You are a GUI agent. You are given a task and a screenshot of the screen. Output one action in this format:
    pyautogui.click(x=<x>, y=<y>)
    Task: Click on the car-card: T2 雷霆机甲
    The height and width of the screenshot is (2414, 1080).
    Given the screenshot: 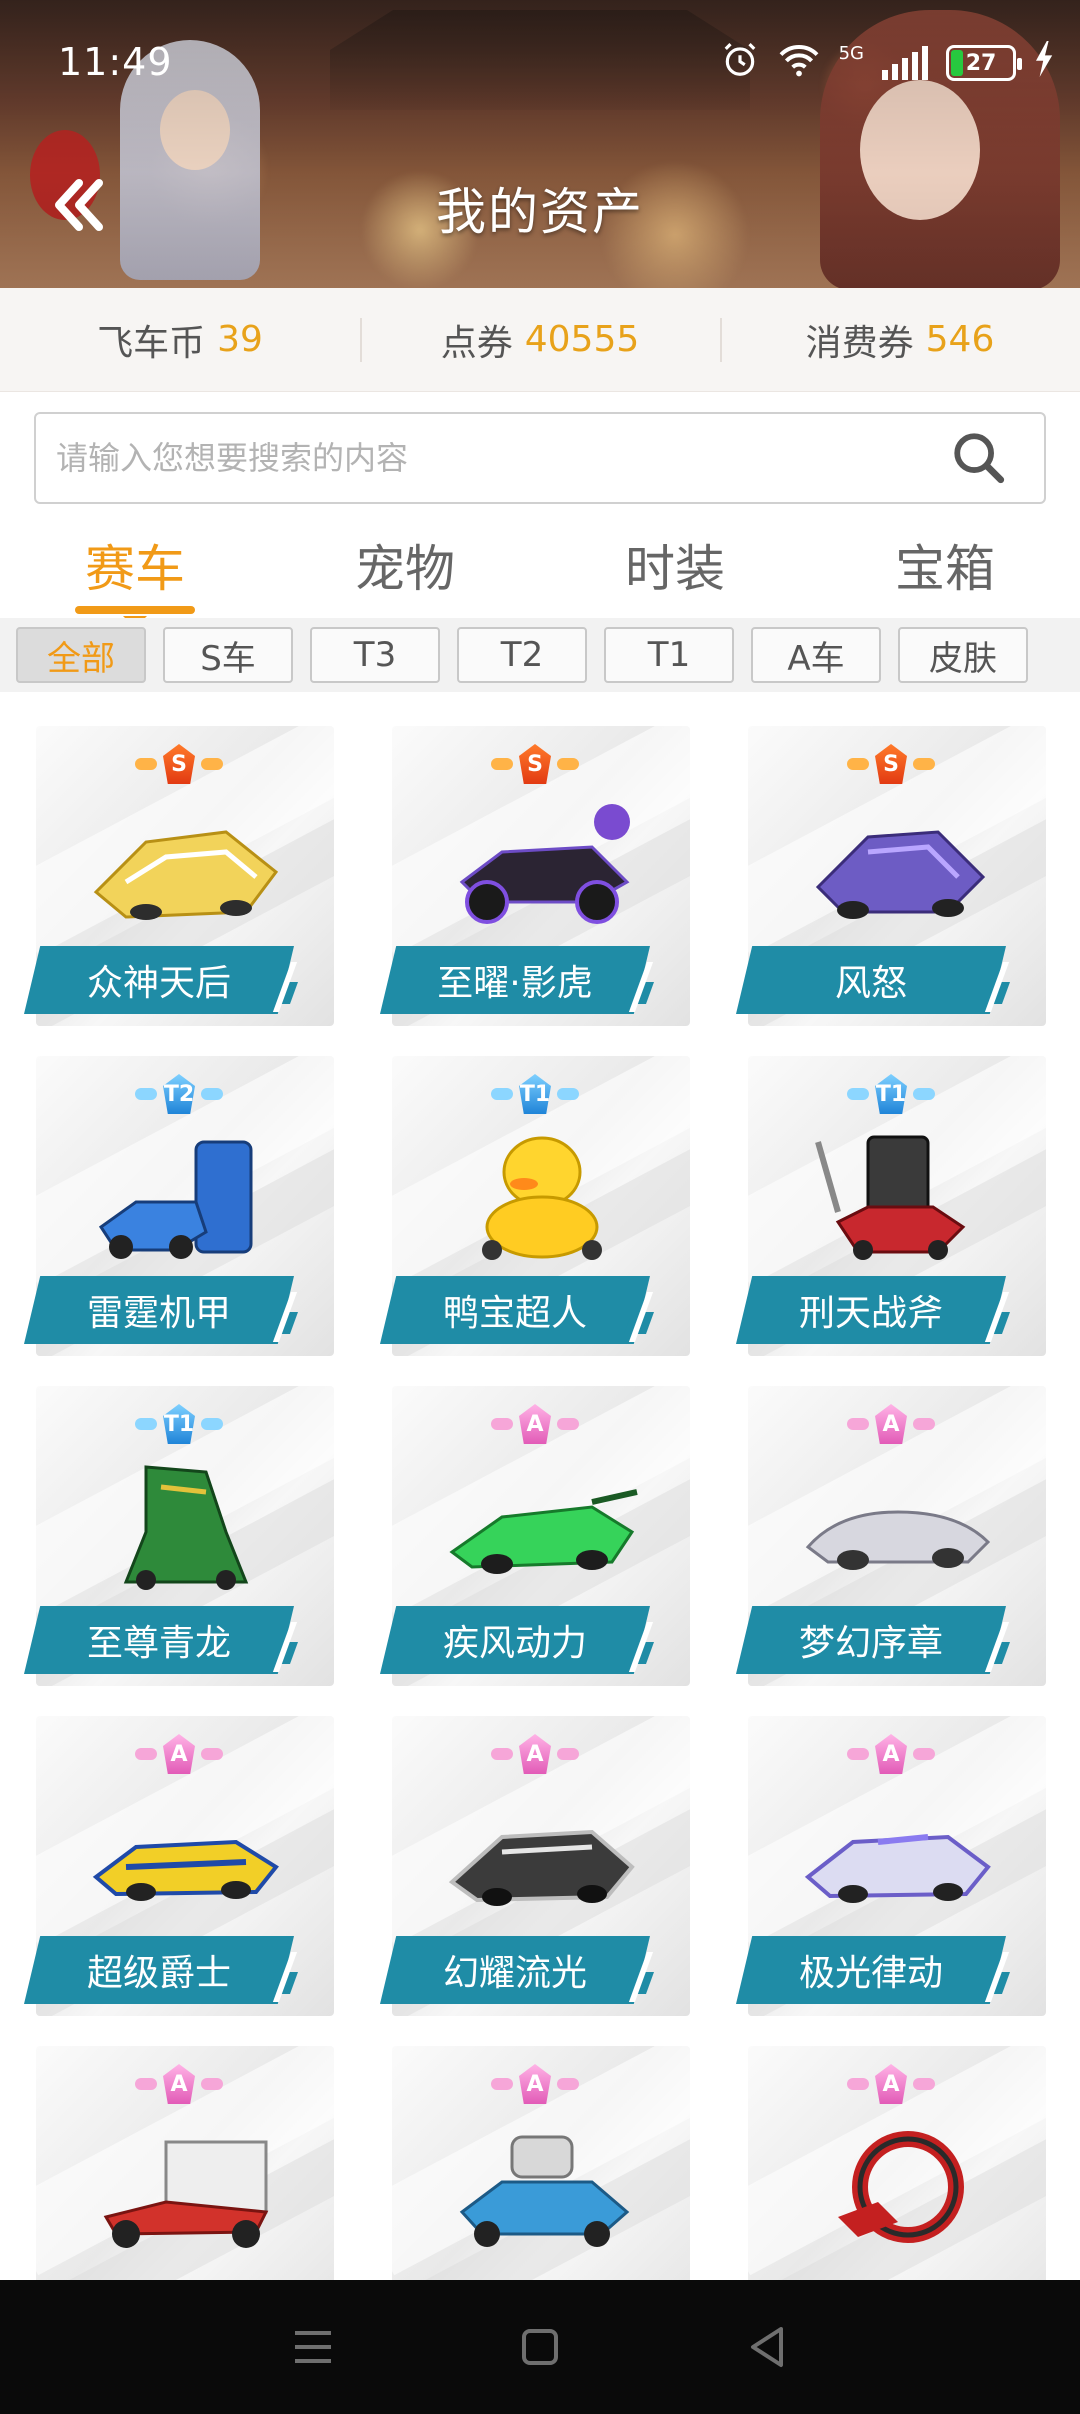 What is the action you would take?
    pyautogui.click(x=177, y=1198)
    